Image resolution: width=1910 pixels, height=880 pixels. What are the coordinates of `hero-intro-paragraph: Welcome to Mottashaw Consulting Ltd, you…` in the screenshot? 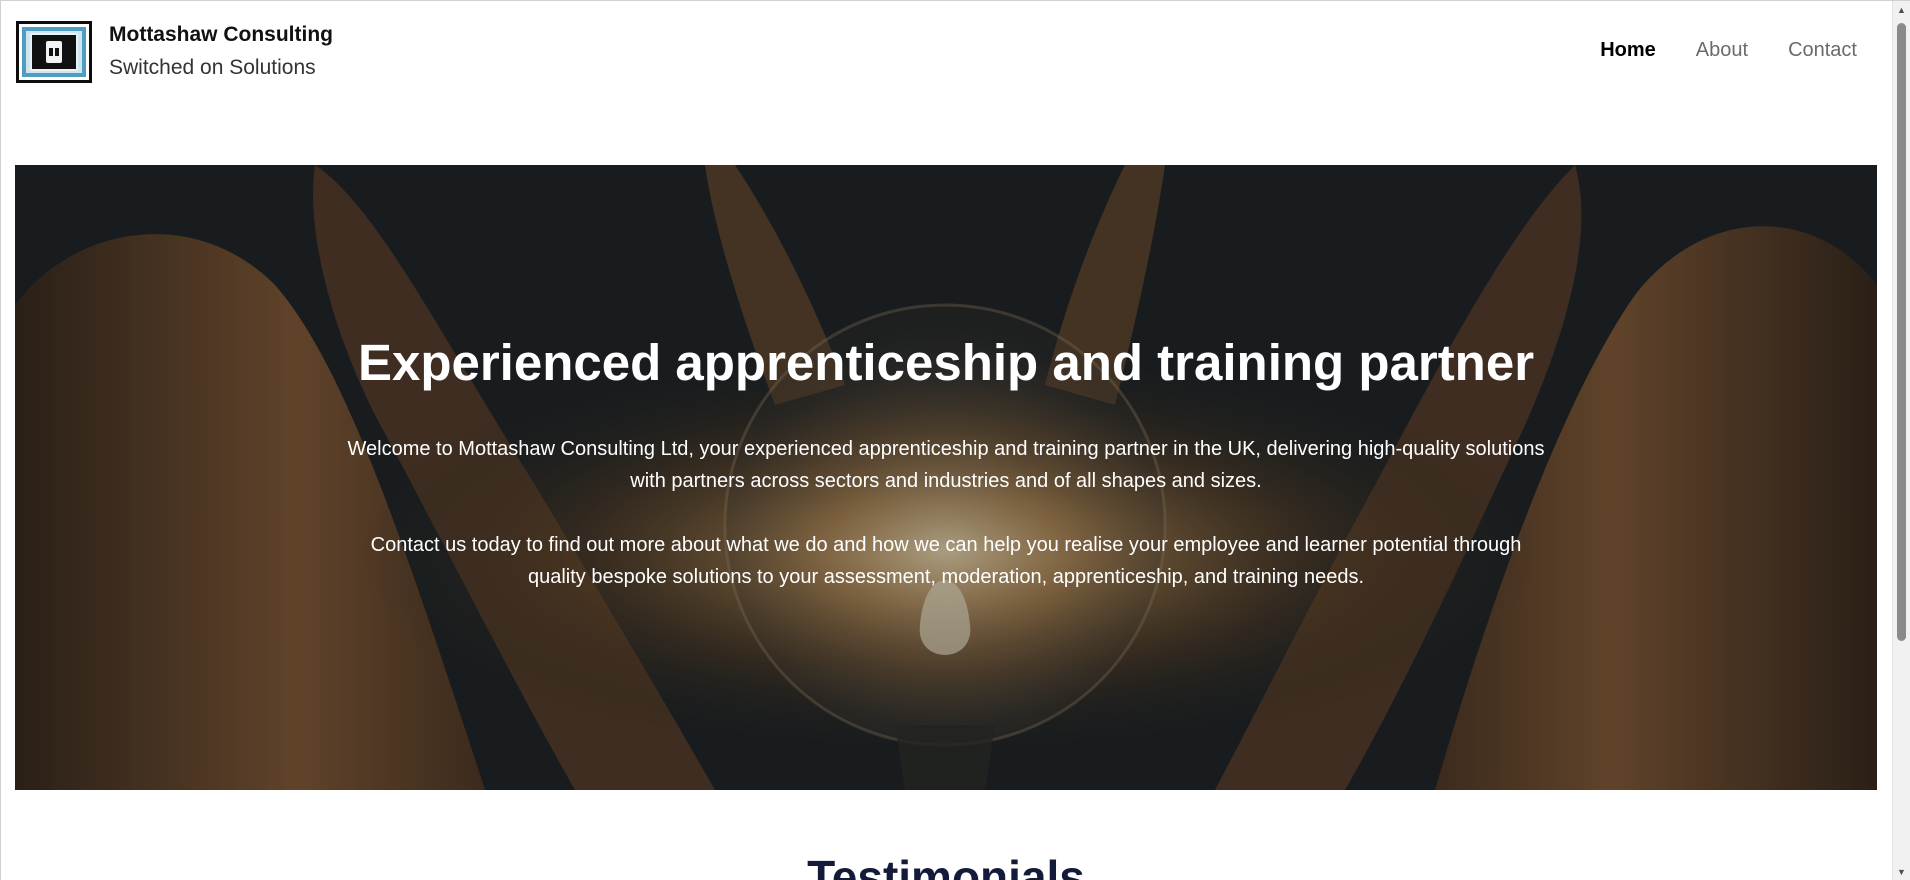 It's located at (946, 465).